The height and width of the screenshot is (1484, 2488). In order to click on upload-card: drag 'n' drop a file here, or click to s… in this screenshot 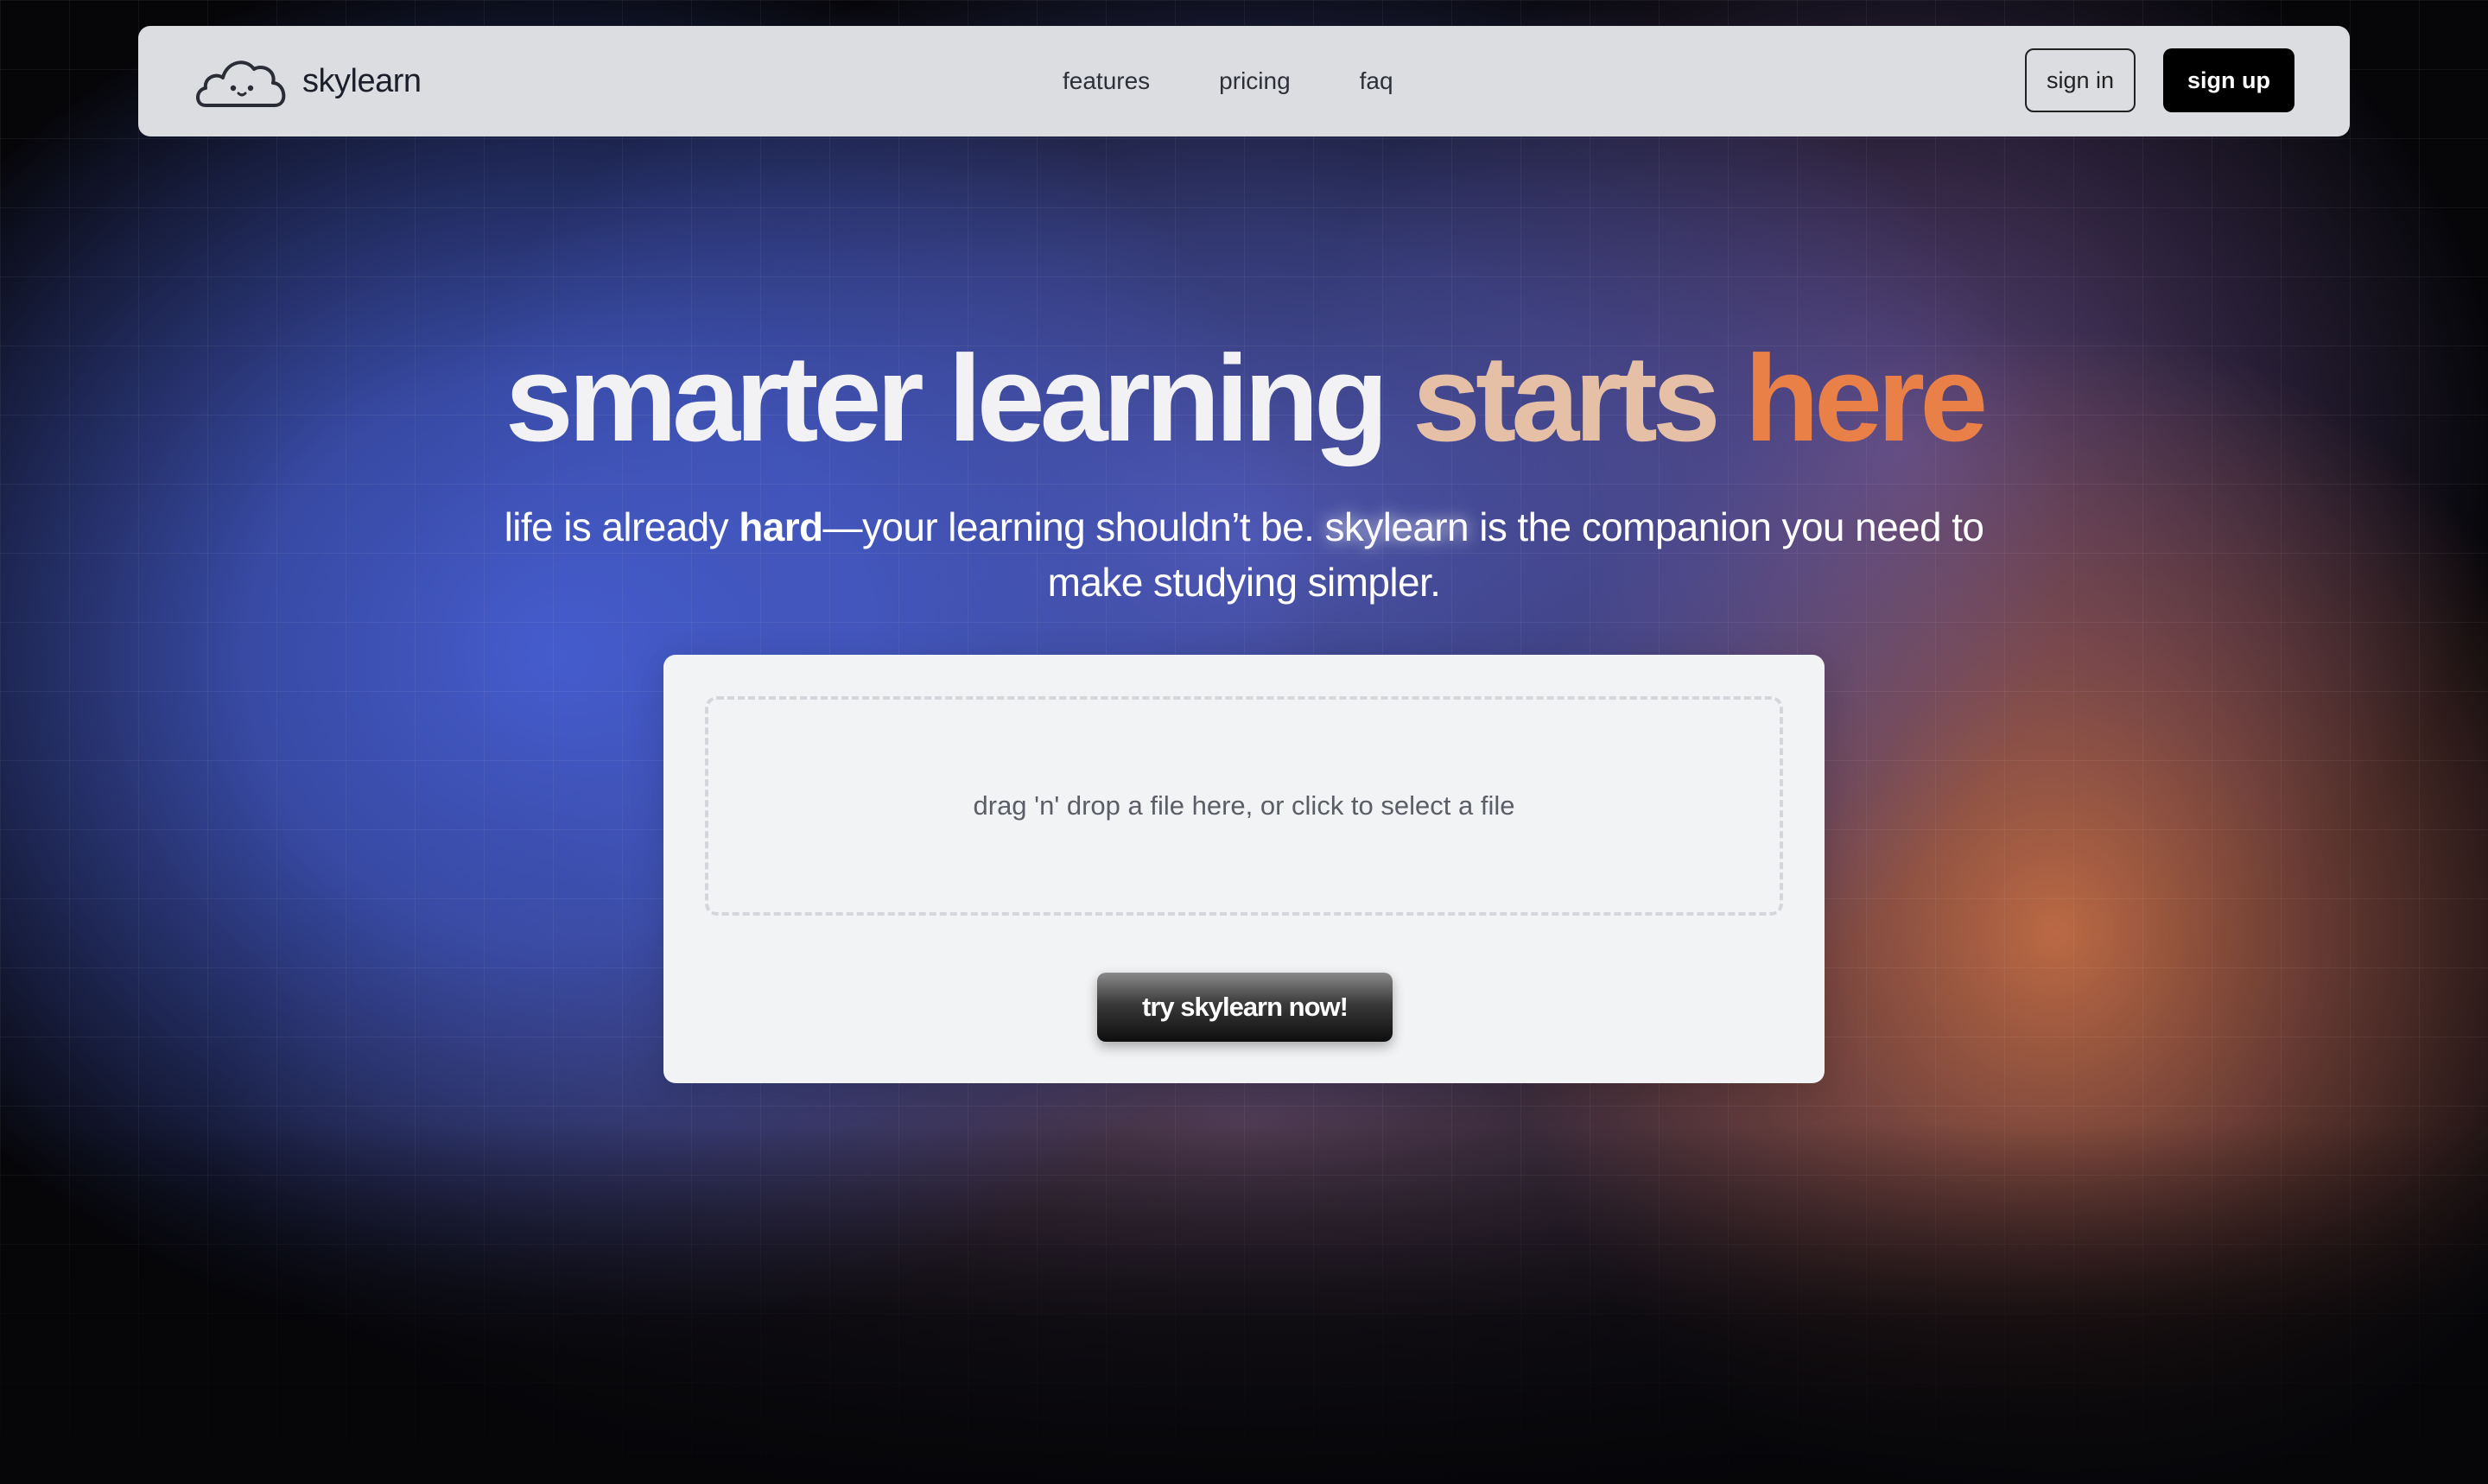, I will do `click(1244, 869)`.